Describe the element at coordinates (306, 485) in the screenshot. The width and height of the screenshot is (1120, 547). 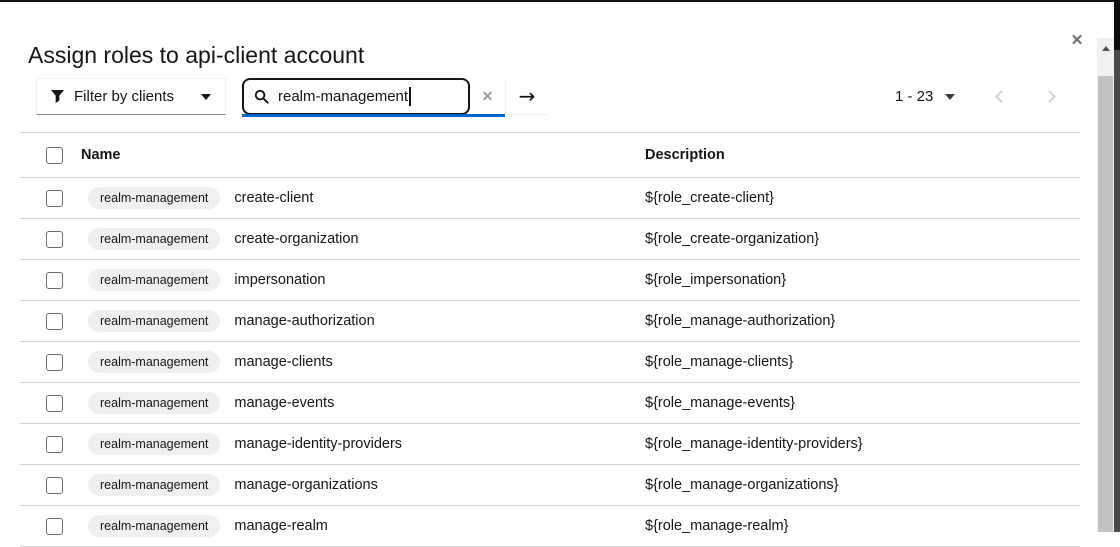
I see `role-name: manage-organizations` at that location.